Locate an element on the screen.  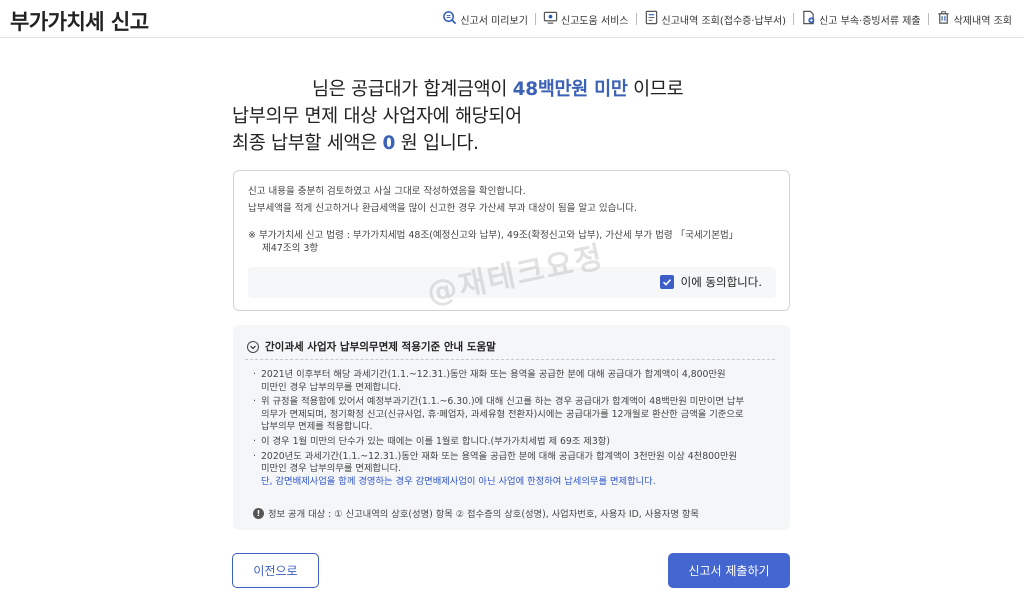
guide-item-1-line-2: 미만인 경우 납부의무를 면제합니다. is located at coordinates (331, 387).